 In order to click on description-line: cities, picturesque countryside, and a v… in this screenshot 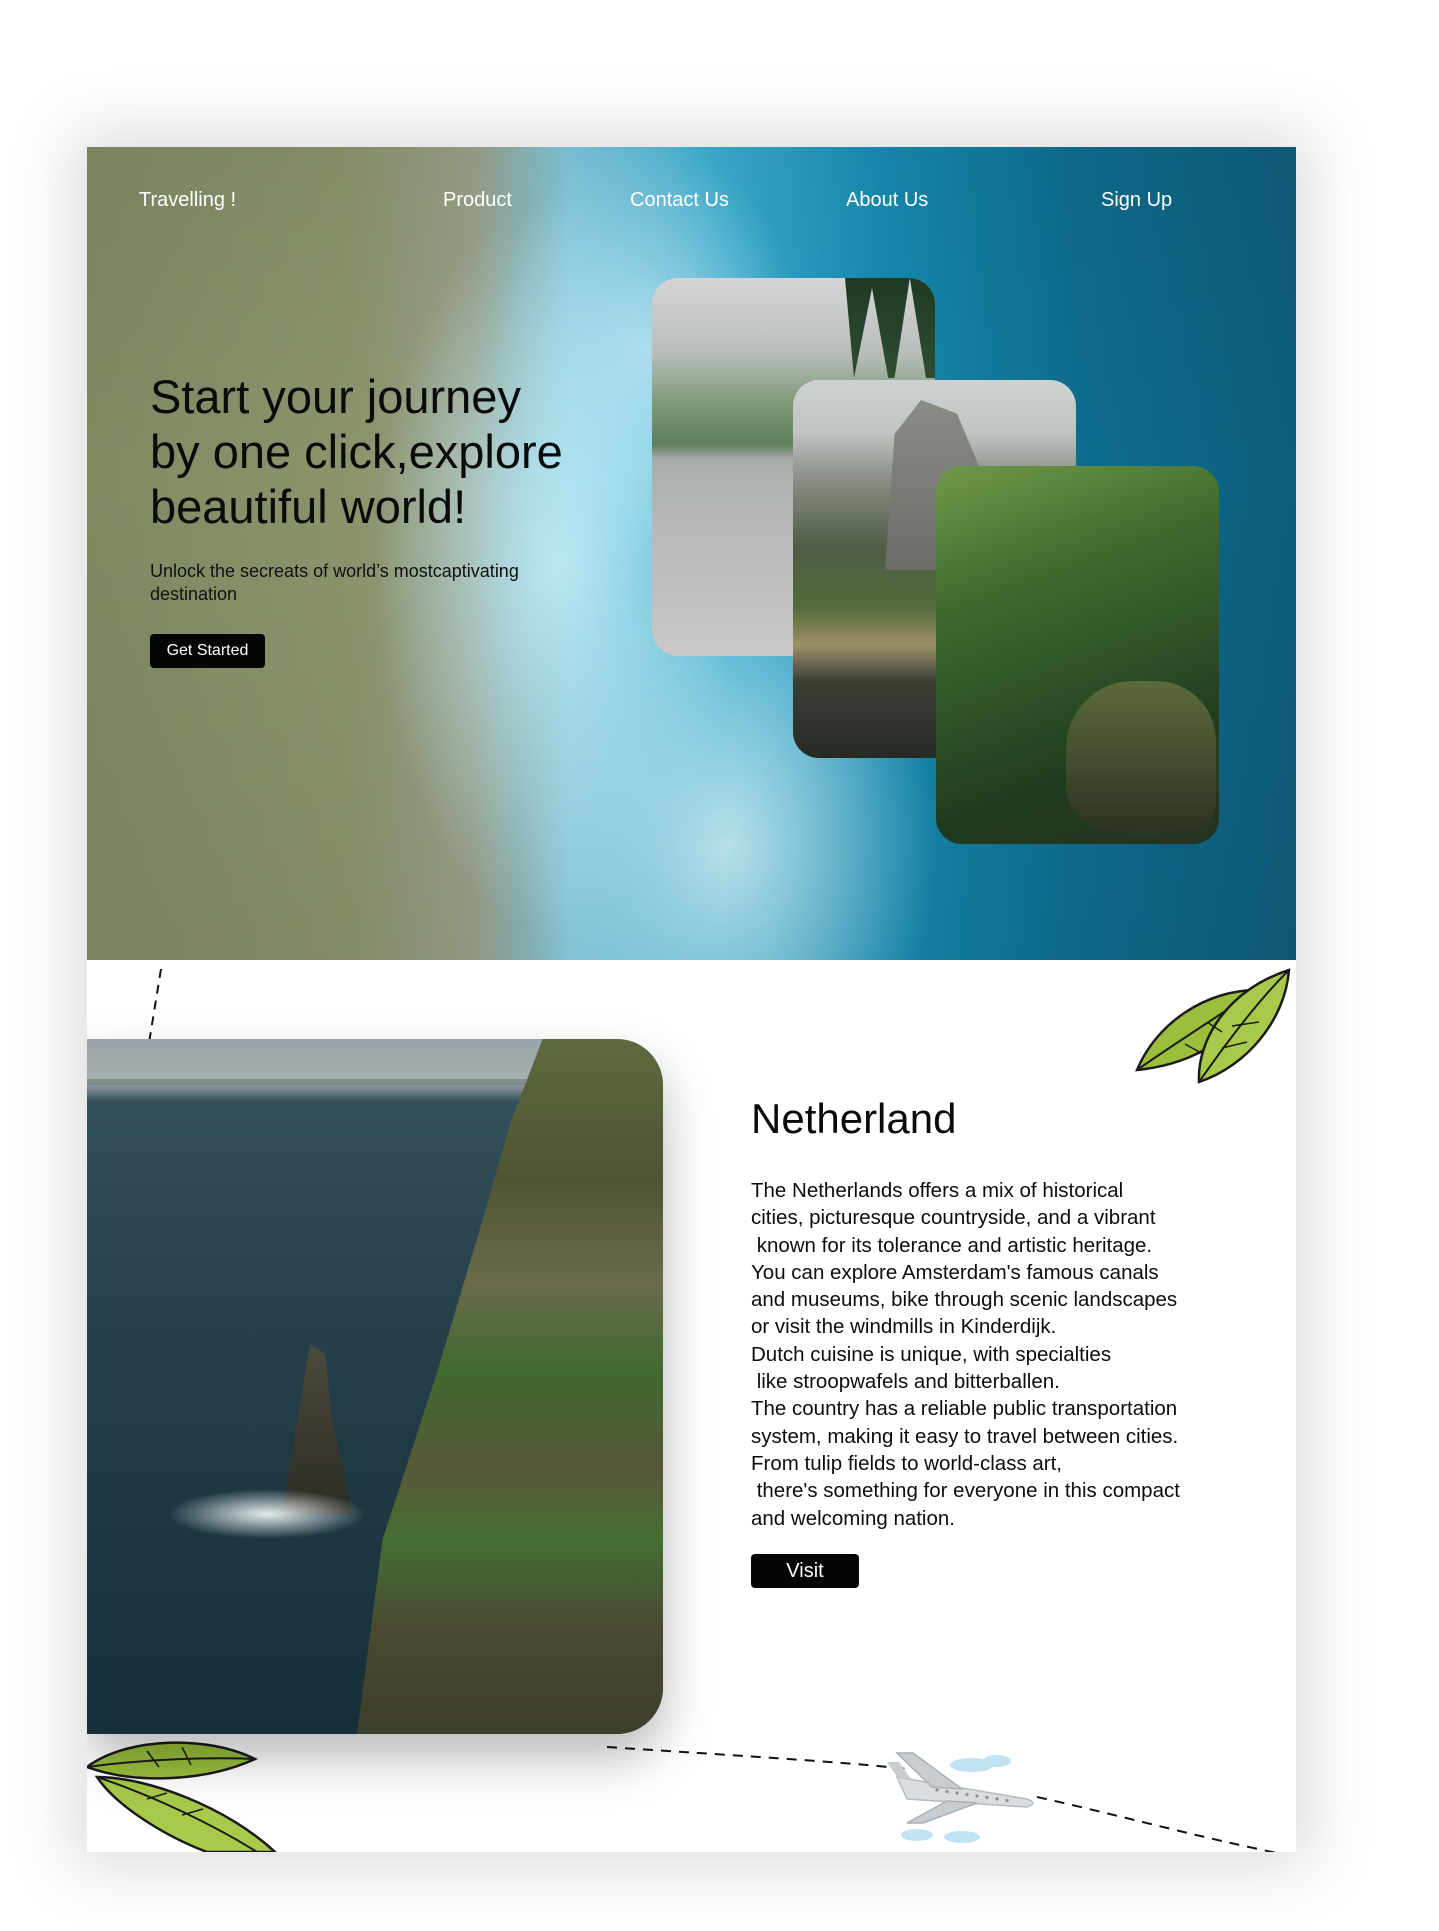, I will do `click(953, 1218)`.